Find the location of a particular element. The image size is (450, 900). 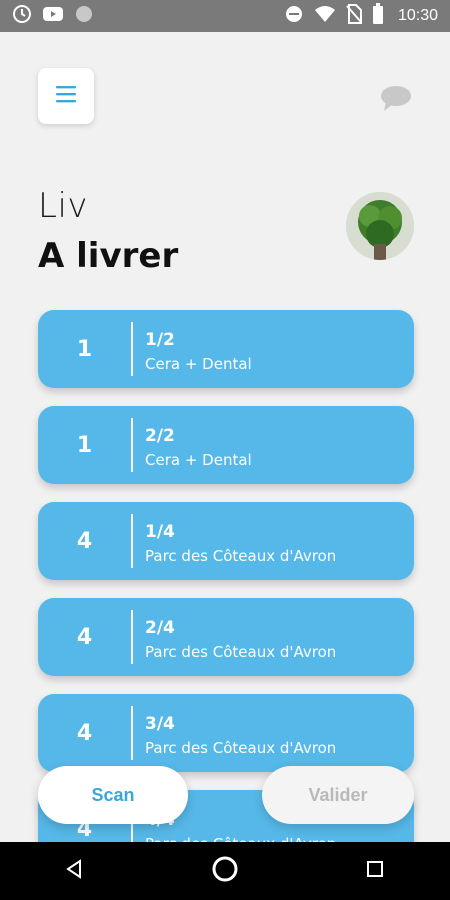

status-bar-right: 10:30 is located at coordinates (361, 16).